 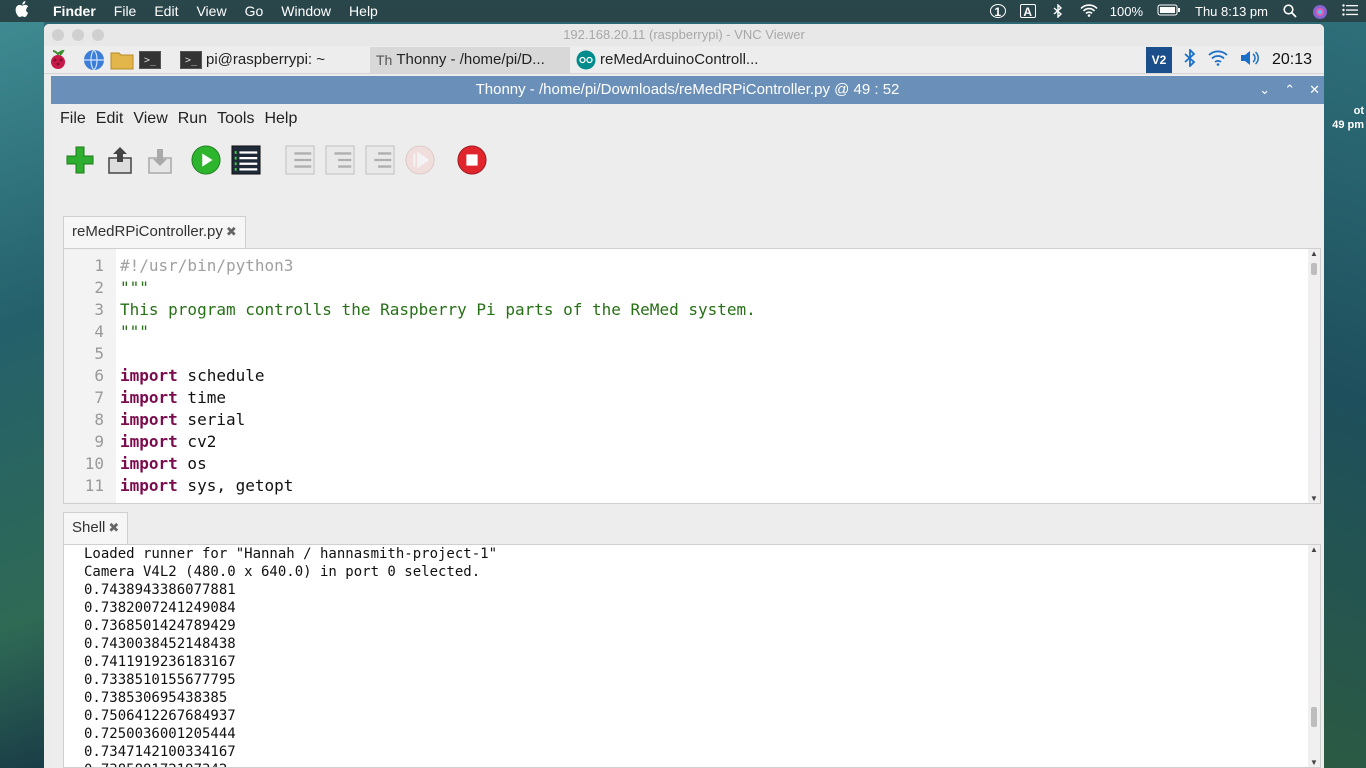 What do you see at coordinates (1344, 395) in the screenshot?
I see `desktop-wallpaper-right` at bounding box center [1344, 395].